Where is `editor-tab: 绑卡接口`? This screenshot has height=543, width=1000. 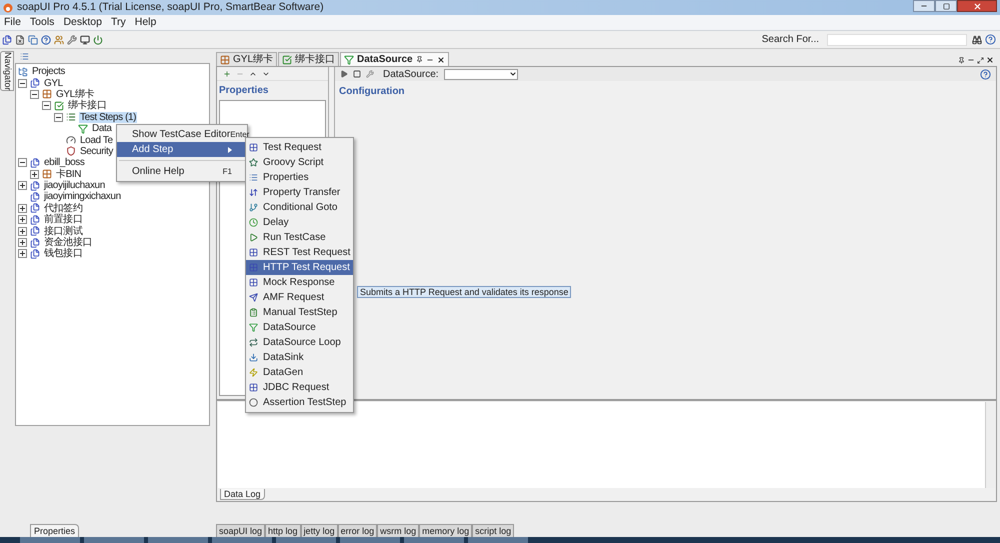 editor-tab: 绑卡接口 is located at coordinates (309, 59).